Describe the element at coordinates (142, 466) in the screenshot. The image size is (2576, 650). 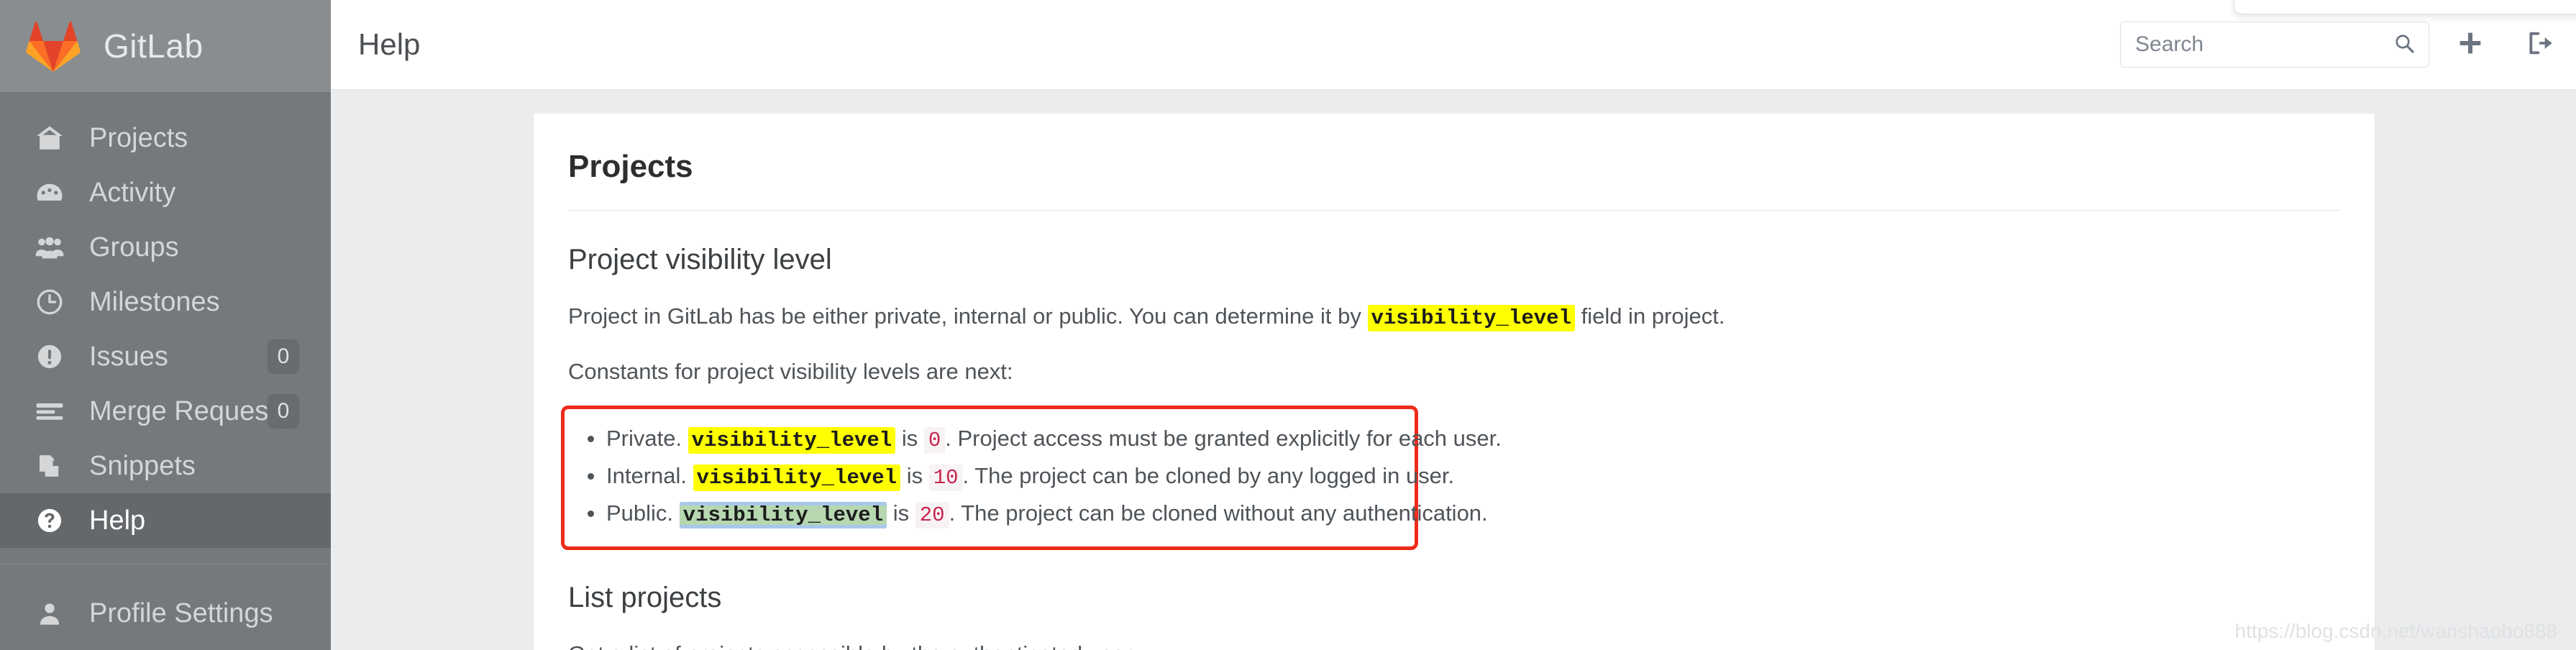
I see `sidebar-item-label: Snippets` at that location.